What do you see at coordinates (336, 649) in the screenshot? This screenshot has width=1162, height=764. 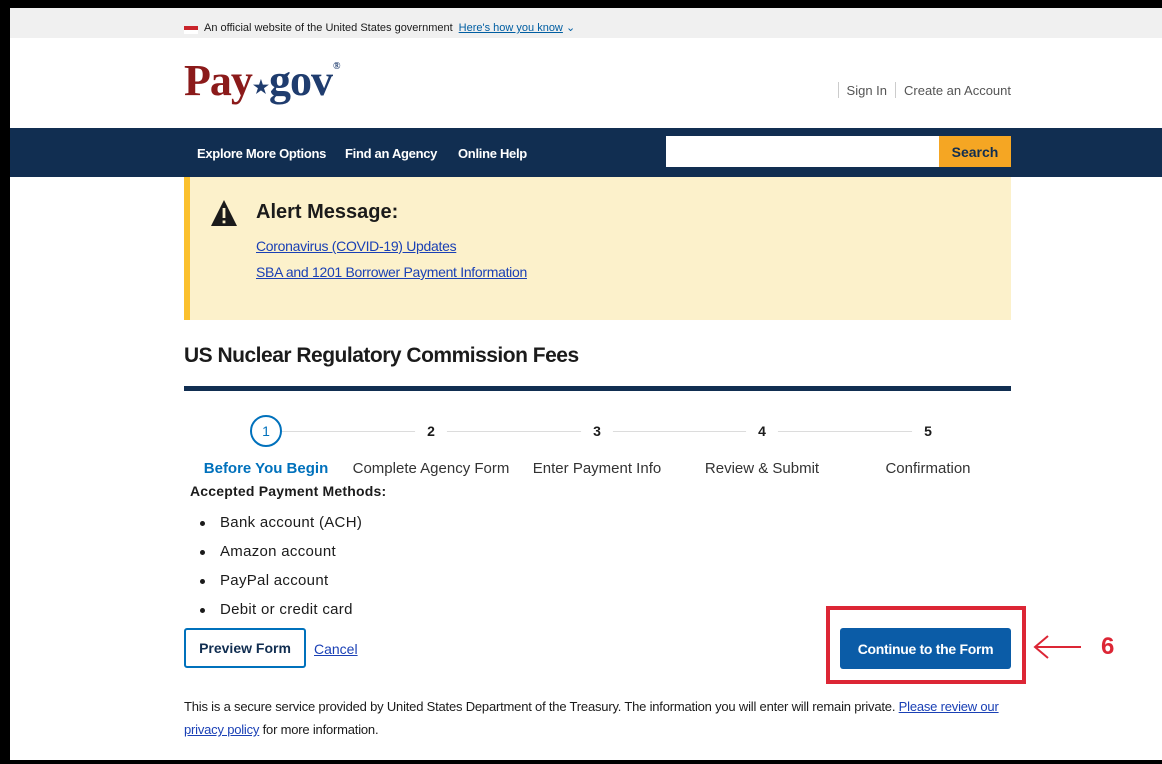 I see `cancel-link: Cancel` at bounding box center [336, 649].